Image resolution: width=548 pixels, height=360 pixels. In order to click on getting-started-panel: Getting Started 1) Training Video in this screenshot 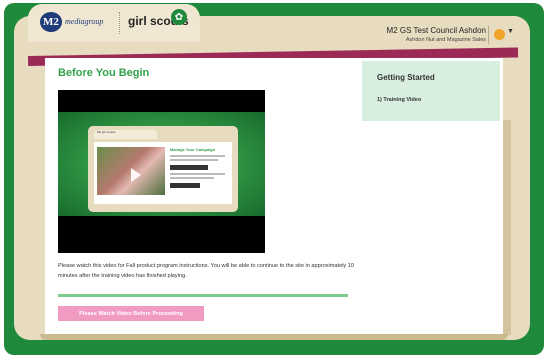, I will do `click(431, 91)`.